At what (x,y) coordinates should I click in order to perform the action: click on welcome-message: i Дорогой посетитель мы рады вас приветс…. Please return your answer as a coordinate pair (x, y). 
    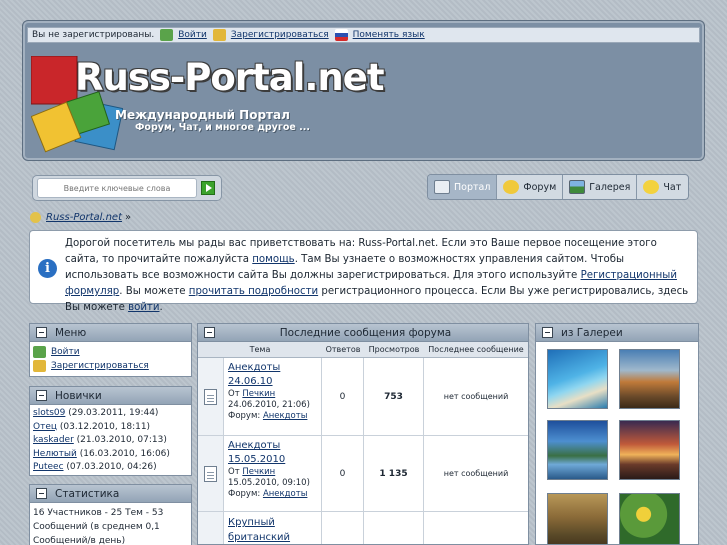
    Looking at the image, I should click on (363, 271).